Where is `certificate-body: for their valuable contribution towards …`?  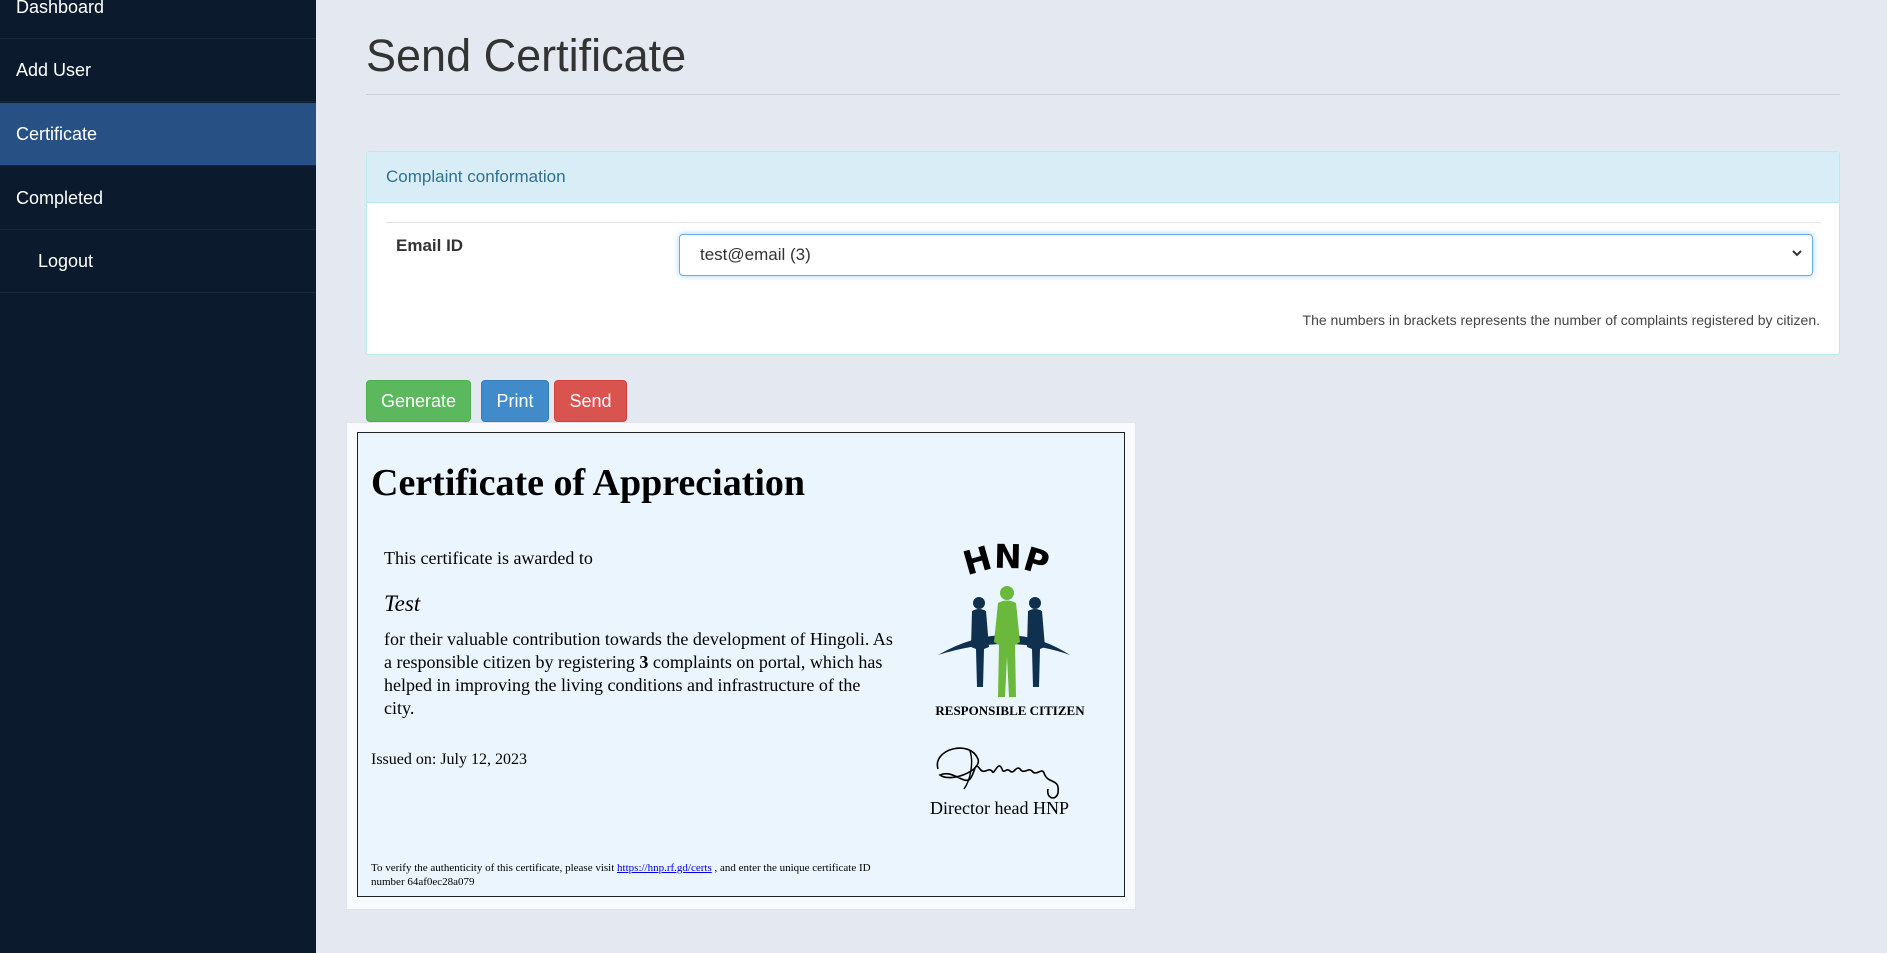 certificate-body: for their valuable contribution towards … is located at coordinates (639, 674).